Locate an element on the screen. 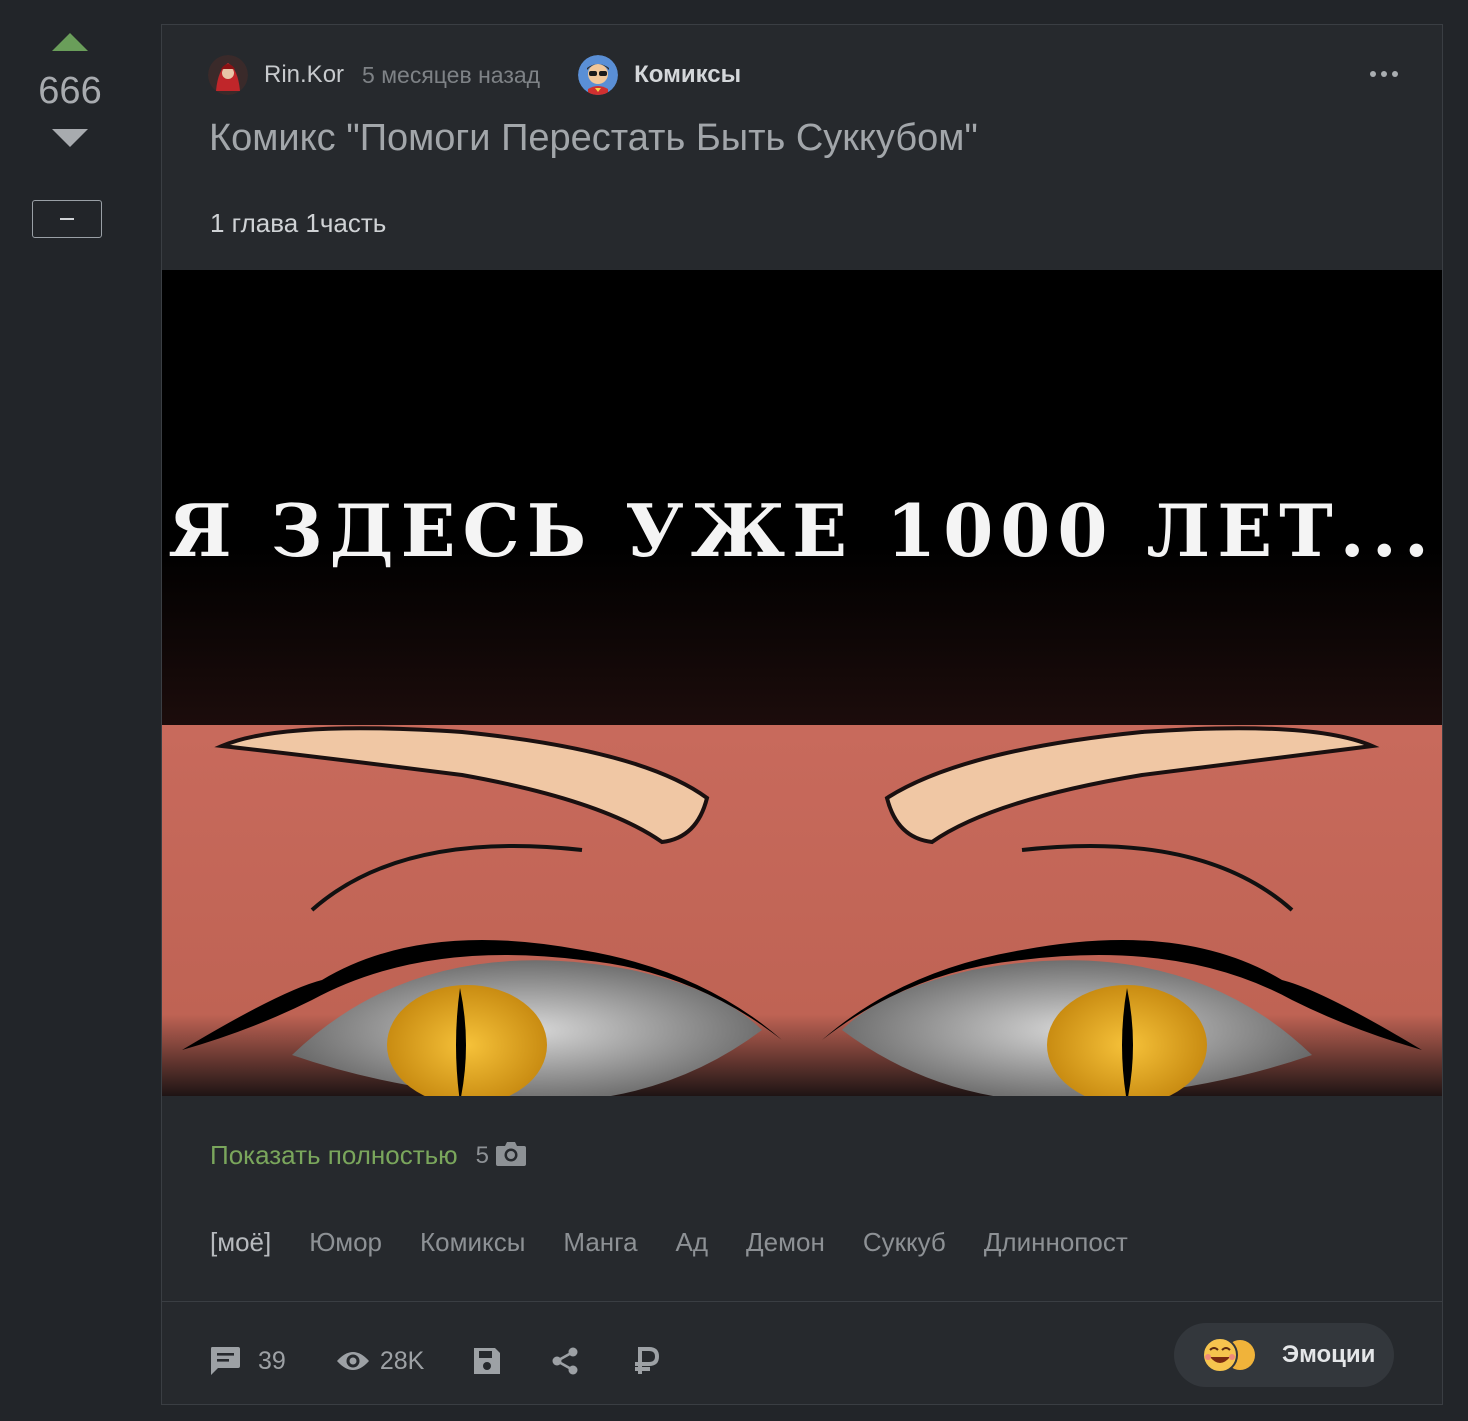  community-name: Комиксы is located at coordinates (688, 74).